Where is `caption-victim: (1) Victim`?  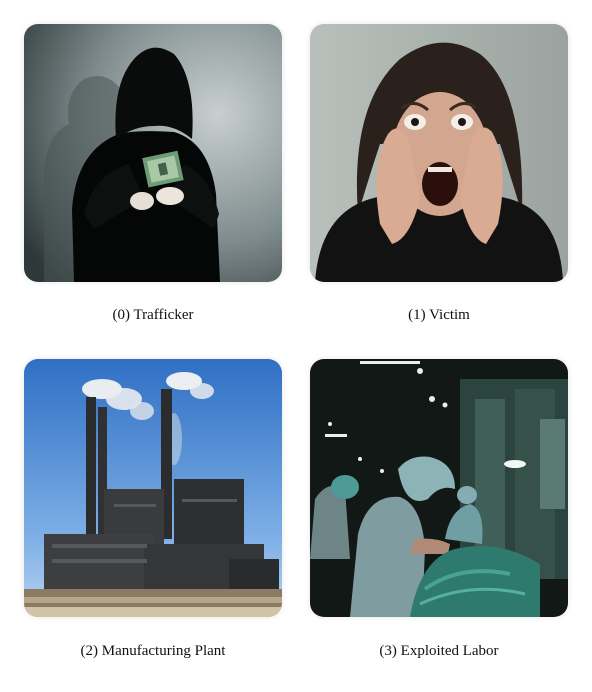
caption-victim: (1) Victim is located at coordinates (439, 315).